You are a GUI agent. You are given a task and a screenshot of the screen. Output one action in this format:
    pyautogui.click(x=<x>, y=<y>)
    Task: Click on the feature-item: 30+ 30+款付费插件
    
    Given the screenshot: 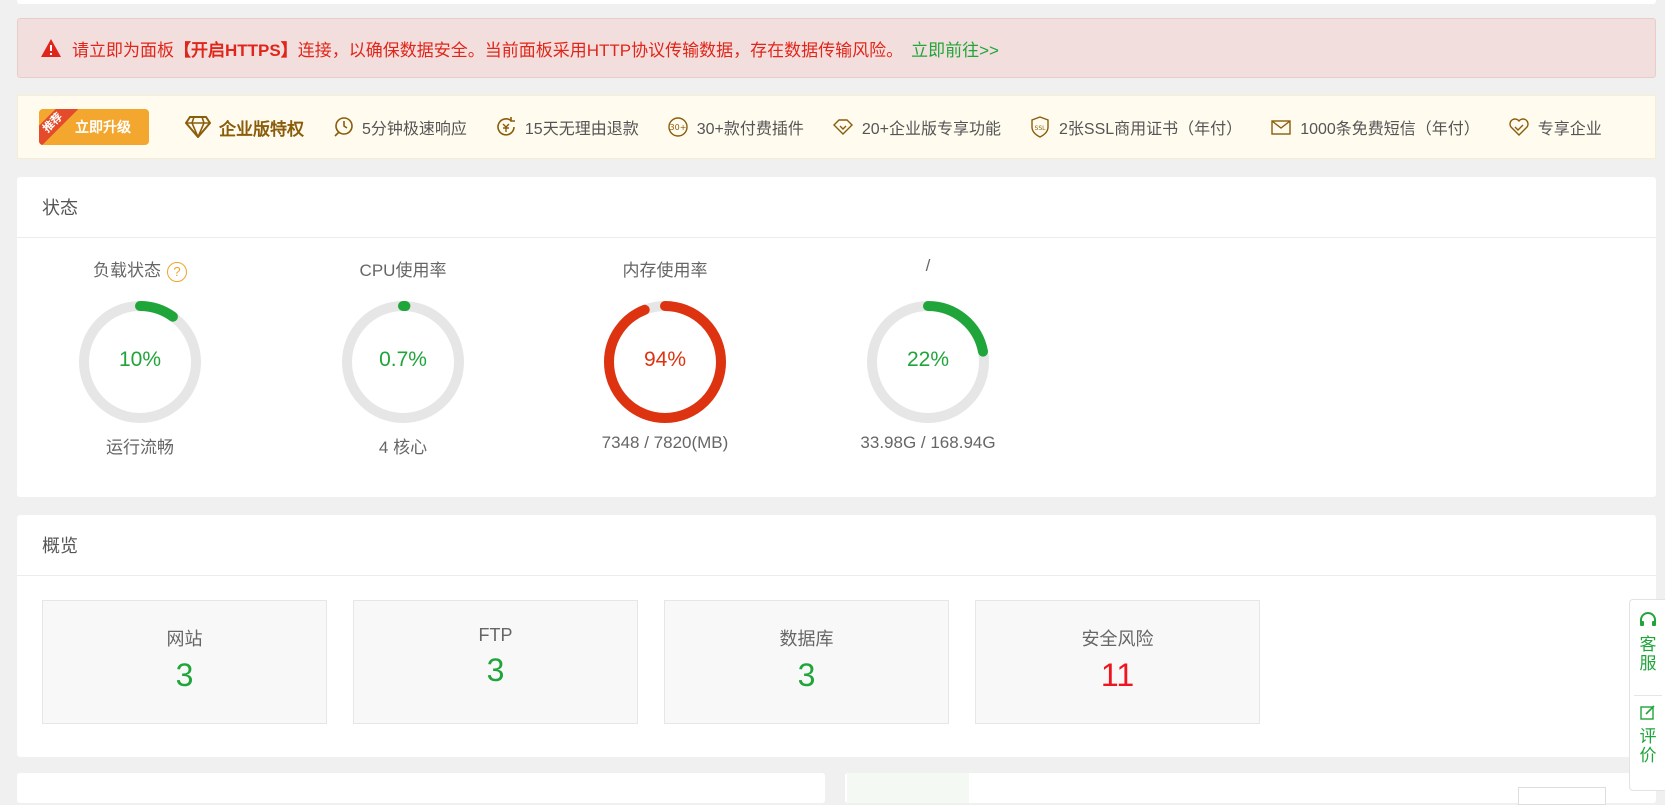 What is the action you would take?
    pyautogui.click(x=735, y=127)
    